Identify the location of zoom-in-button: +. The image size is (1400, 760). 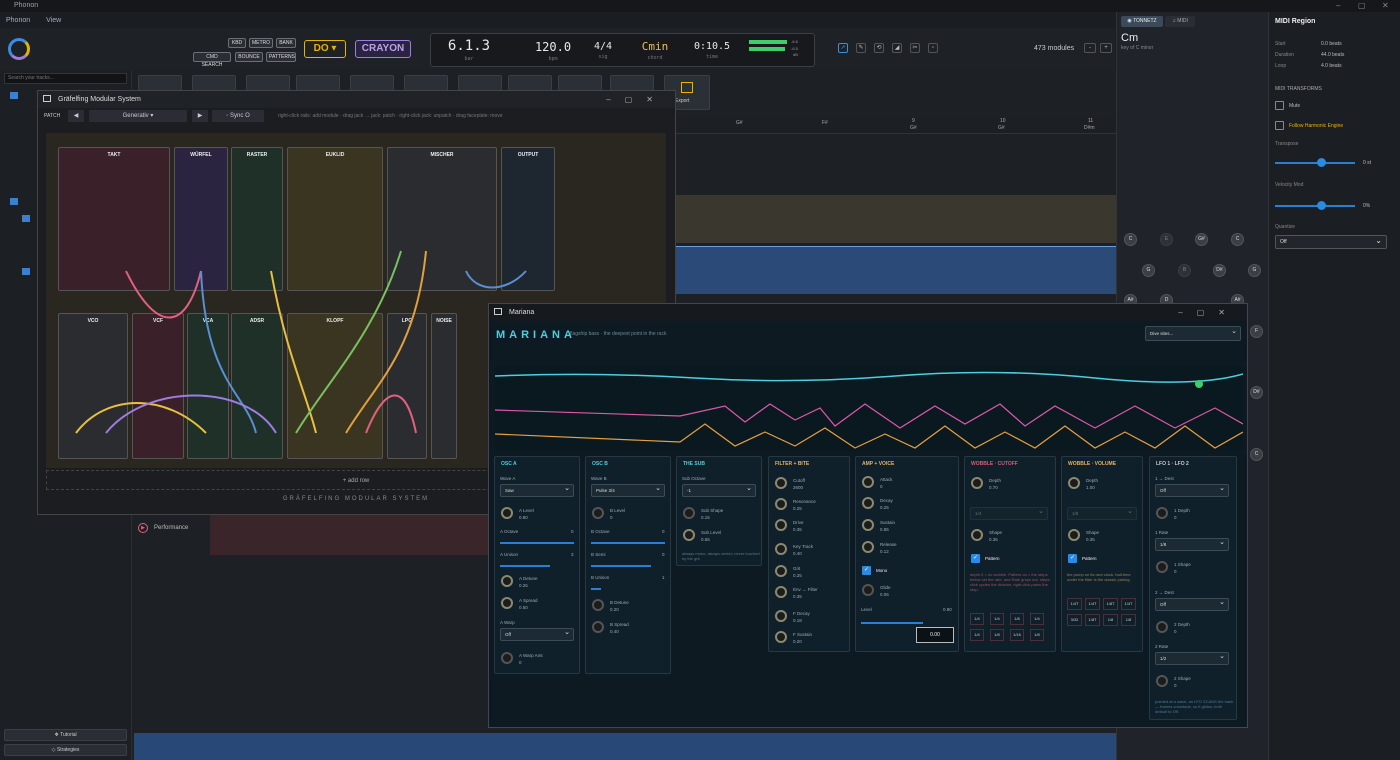
(1106, 48).